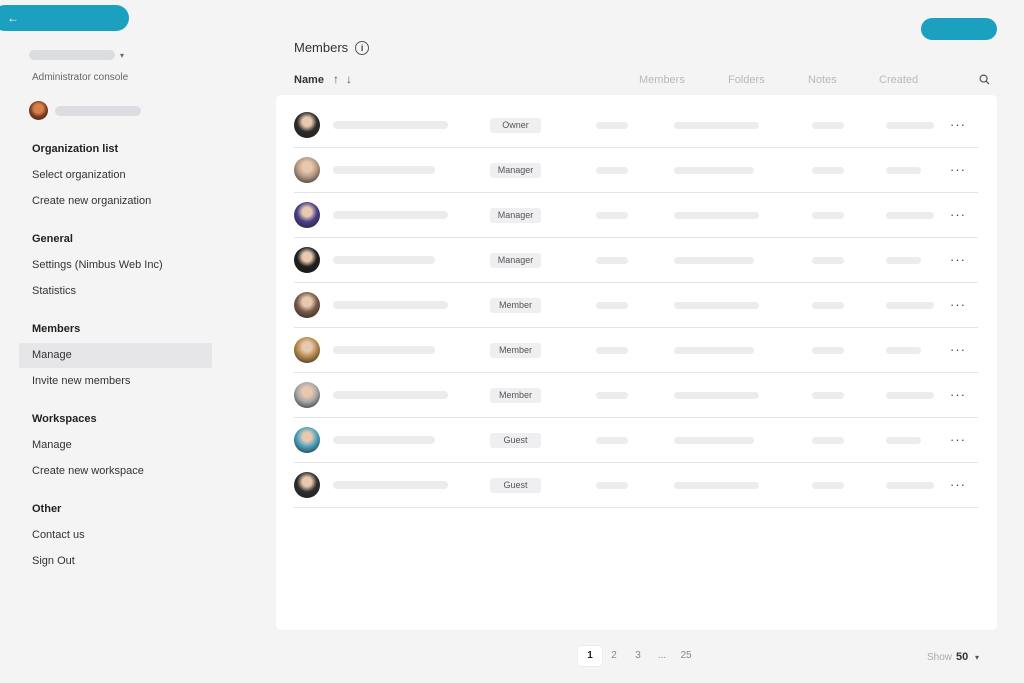 This screenshot has height=683, width=1024. What do you see at coordinates (47, 509) in the screenshot?
I see `section-title-other: Other` at bounding box center [47, 509].